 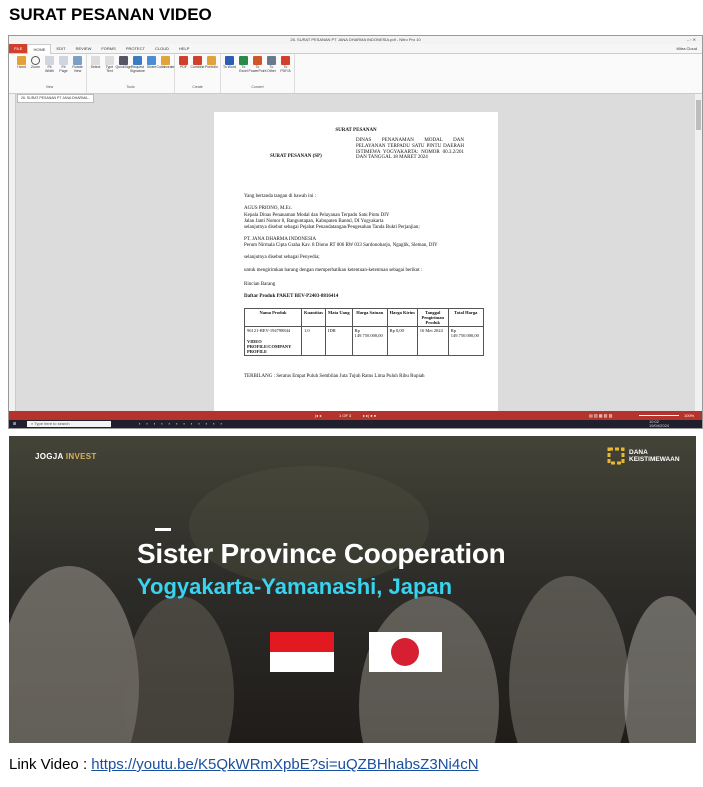 What do you see at coordinates (130, 87) in the screenshot?
I see `ribbon-group-label: Tools` at bounding box center [130, 87].